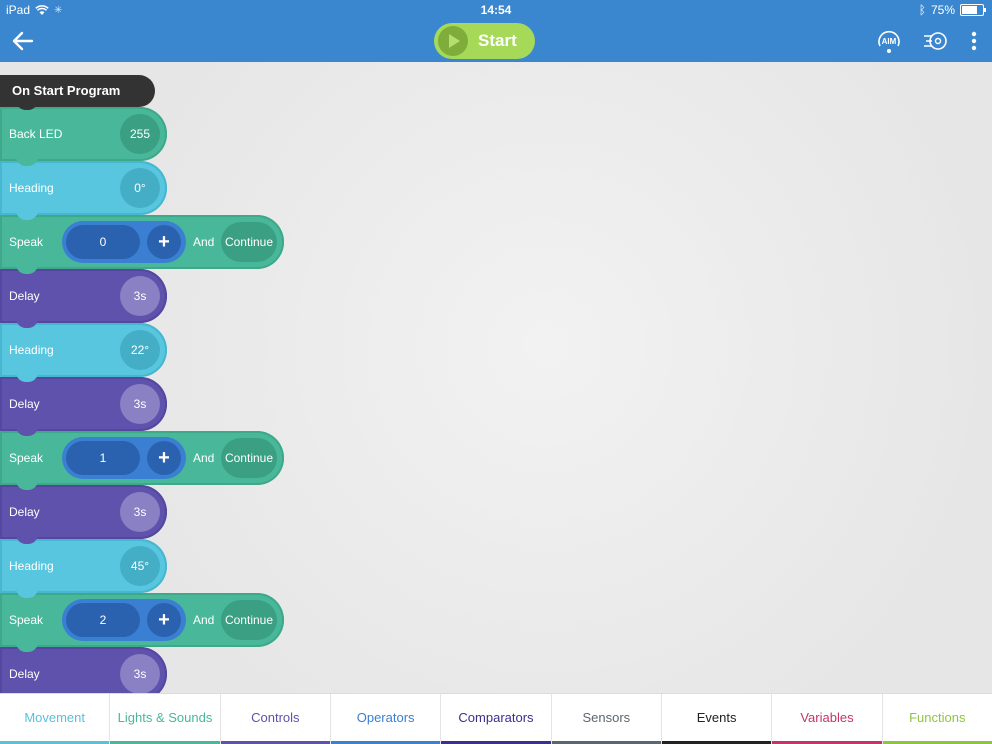 The width and height of the screenshot is (992, 744). What do you see at coordinates (83, 136) in the screenshot?
I see `back-led-block: Back LED 255` at bounding box center [83, 136].